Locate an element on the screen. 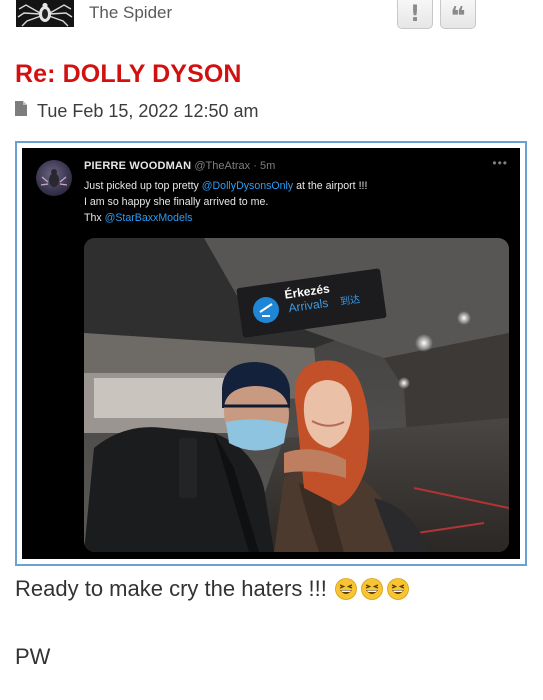  post-body-text: Ready to make cry the haters !!! is located at coordinates (171, 588).